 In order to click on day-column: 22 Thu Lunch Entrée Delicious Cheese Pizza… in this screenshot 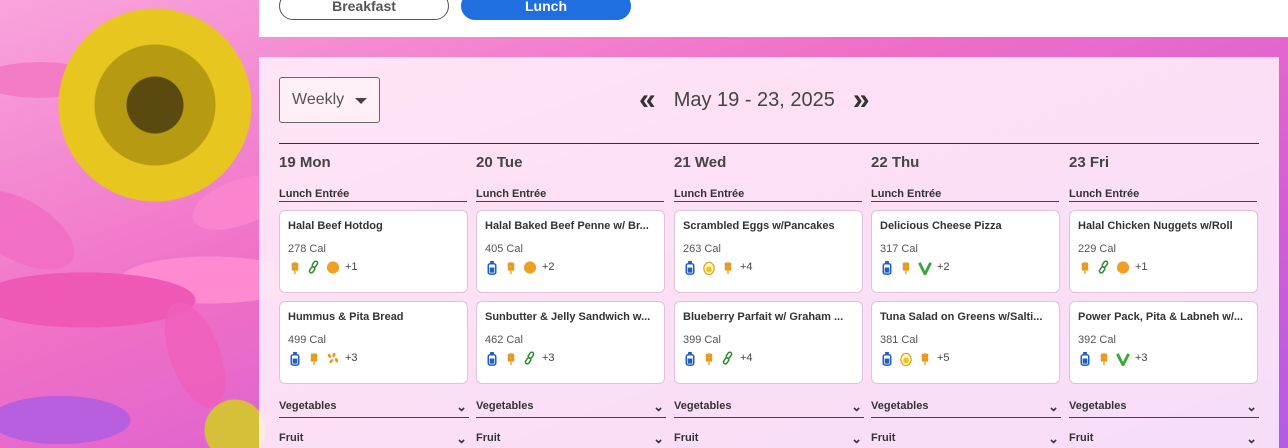, I will do `click(966, 269)`.